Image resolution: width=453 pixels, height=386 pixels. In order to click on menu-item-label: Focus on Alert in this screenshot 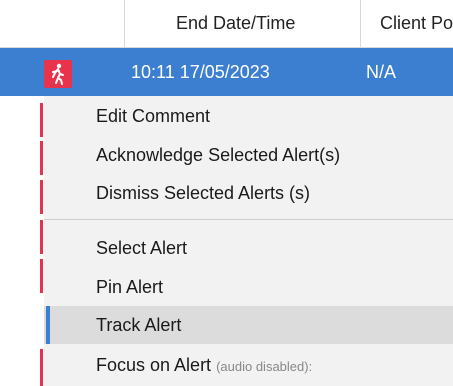, I will do `click(154, 365)`.